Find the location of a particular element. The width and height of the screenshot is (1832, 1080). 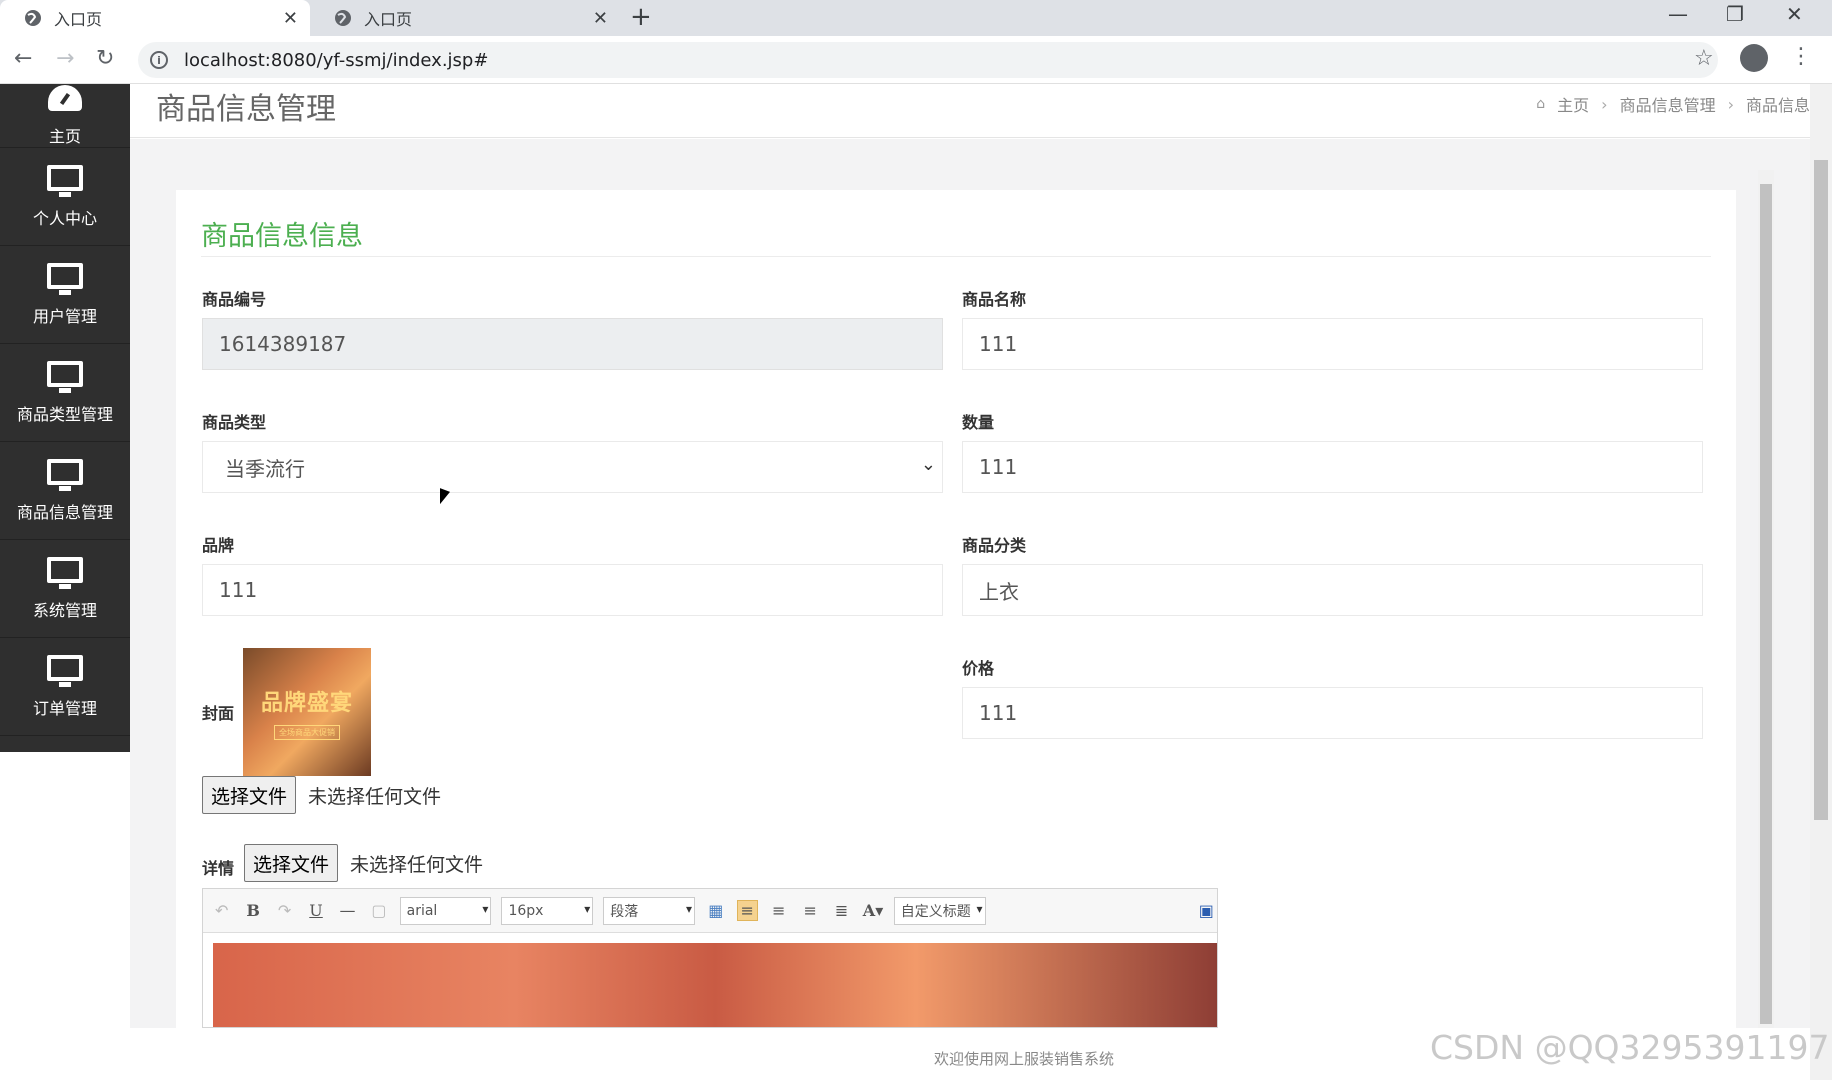

type-select-value: 当季流行 is located at coordinates (265, 468).